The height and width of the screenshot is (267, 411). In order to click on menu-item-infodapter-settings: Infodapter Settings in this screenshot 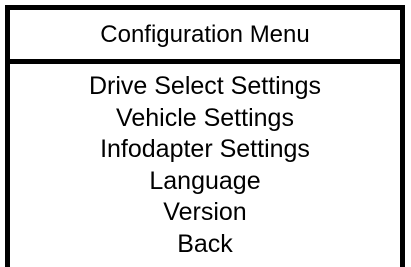, I will do `click(205, 150)`.